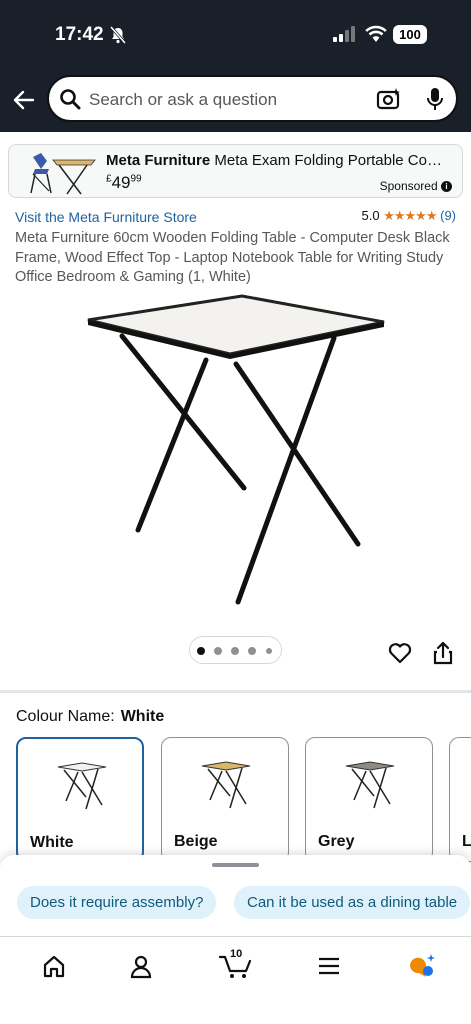 This screenshot has width=471, height=1024. I want to click on camera-search-icon, so click(389, 99).